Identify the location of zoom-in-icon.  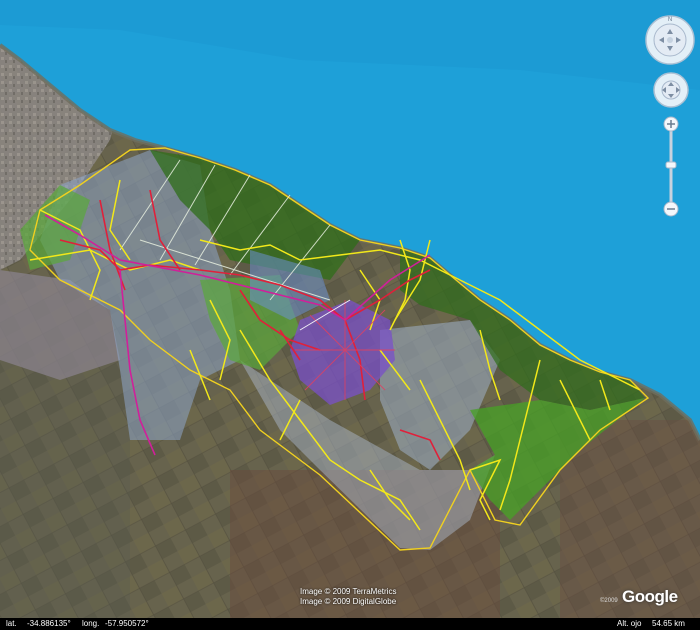
(671, 124).